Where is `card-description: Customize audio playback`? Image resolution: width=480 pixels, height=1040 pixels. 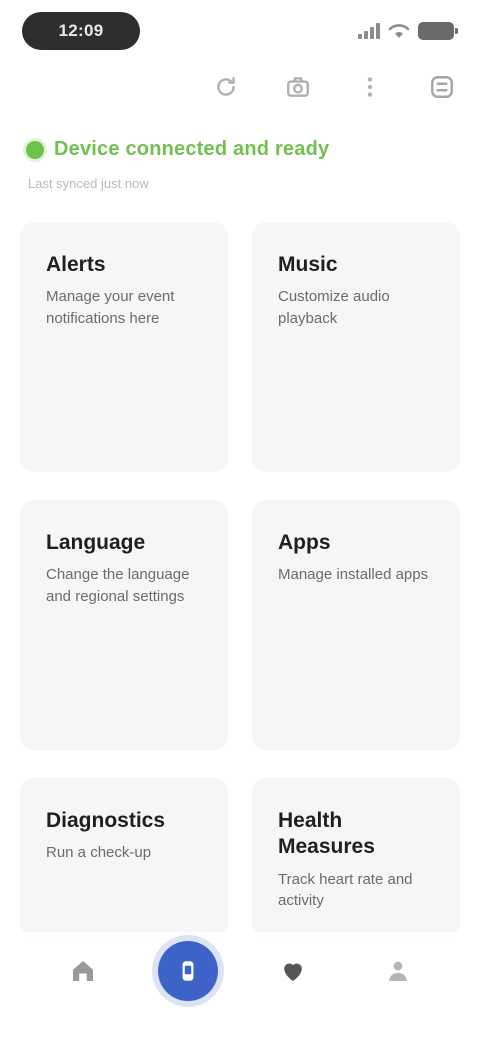
card-description: Customize audio playback is located at coordinates (334, 307).